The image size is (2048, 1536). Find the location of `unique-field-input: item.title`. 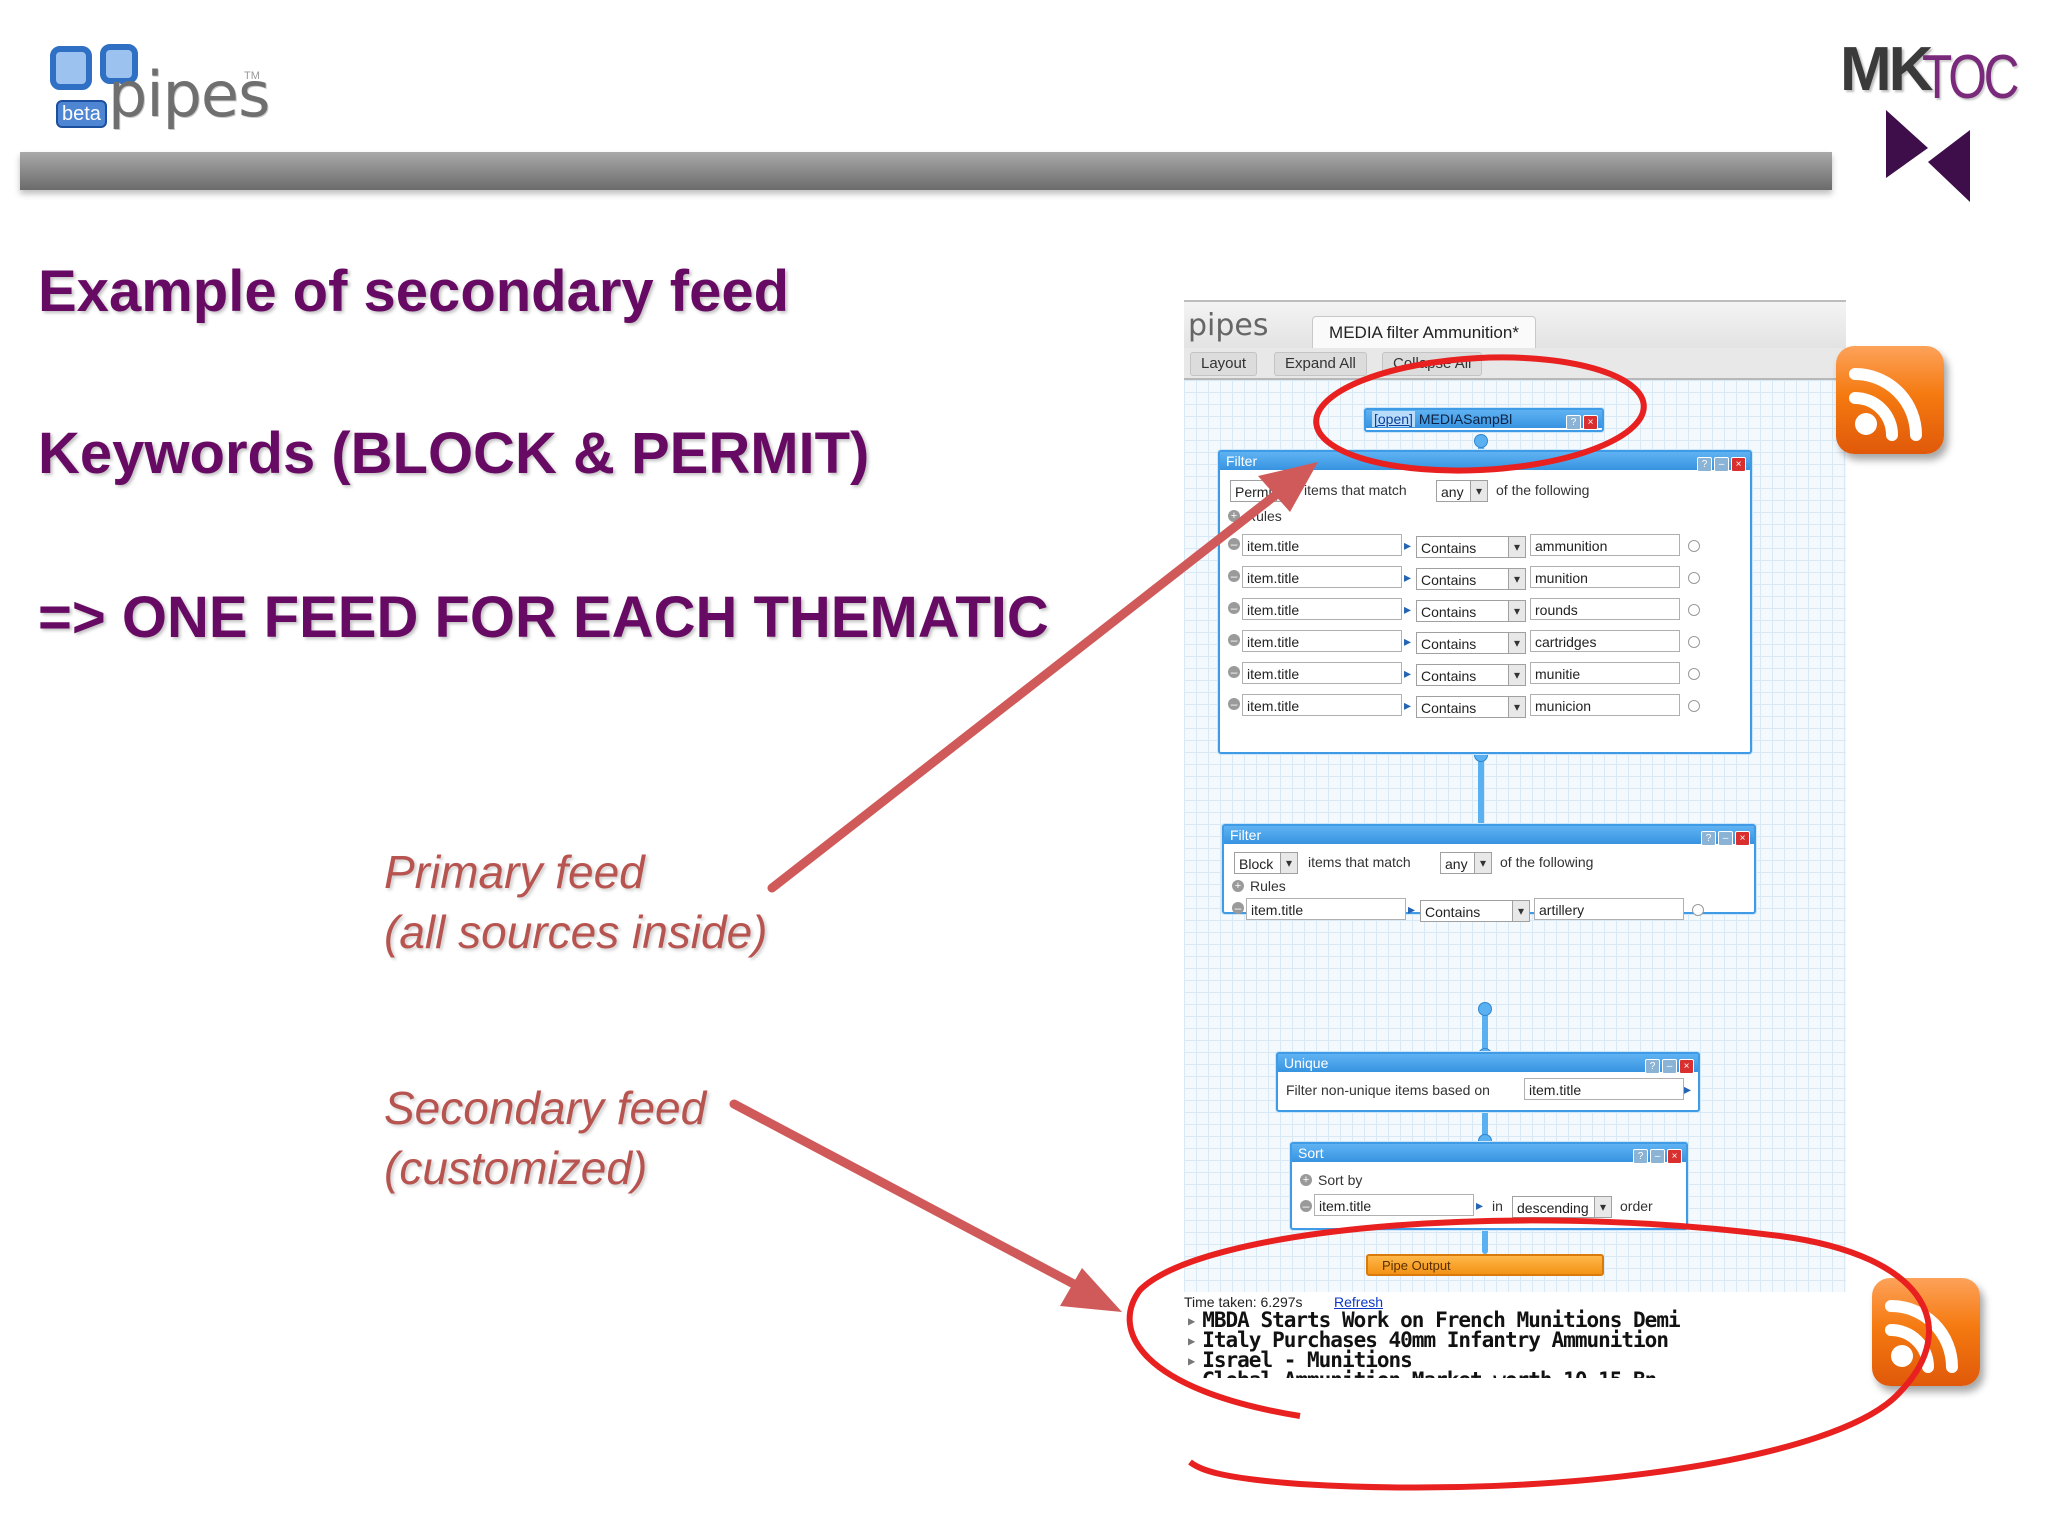

unique-field-input: item.title is located at coordinates (1604, 1089).